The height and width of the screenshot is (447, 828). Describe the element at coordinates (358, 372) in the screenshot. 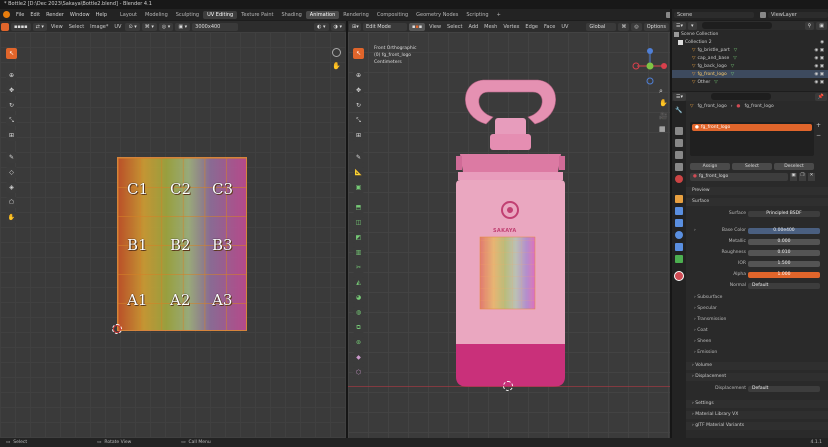

I see `rip-region-tool-icon: ⬡` at that location.